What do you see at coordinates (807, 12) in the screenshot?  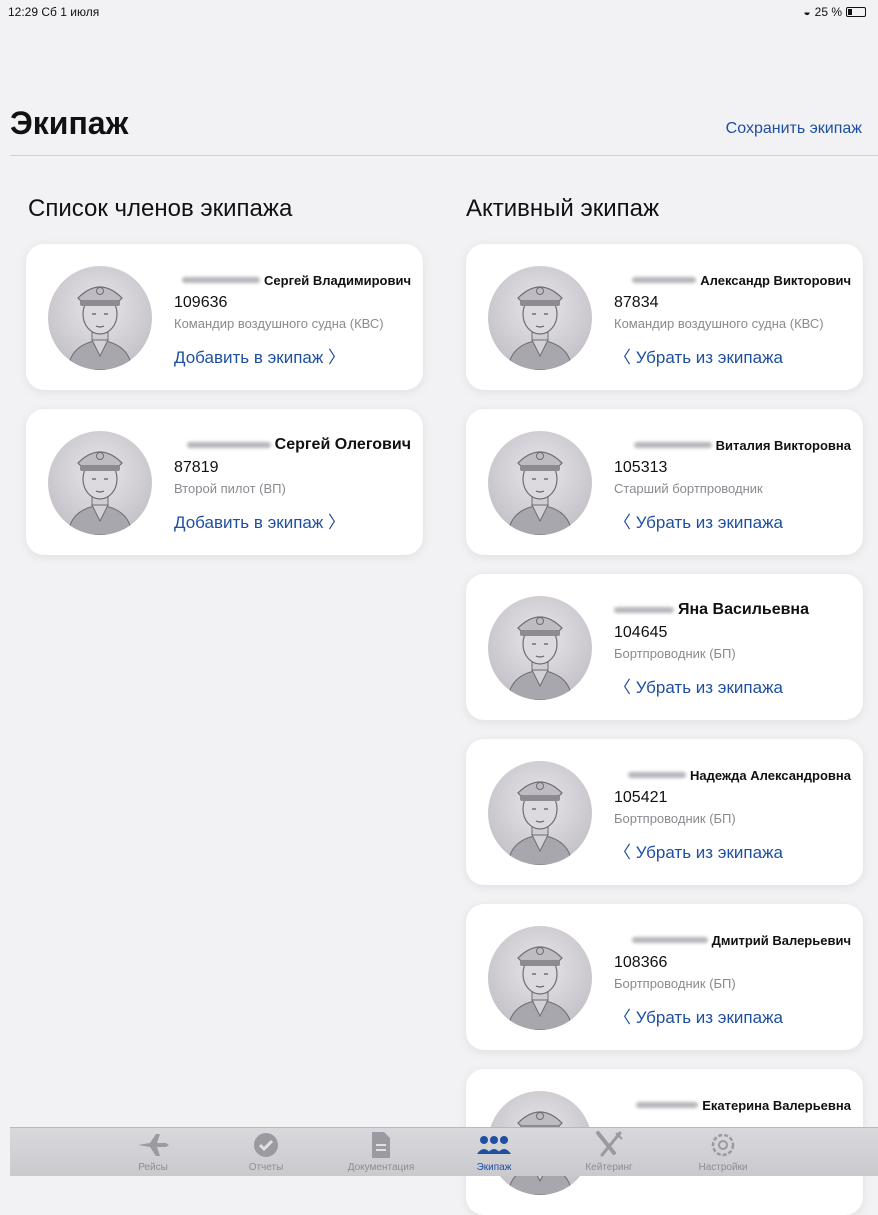 I see `wifi-icon: ◒` at bounding box center [807, 12].